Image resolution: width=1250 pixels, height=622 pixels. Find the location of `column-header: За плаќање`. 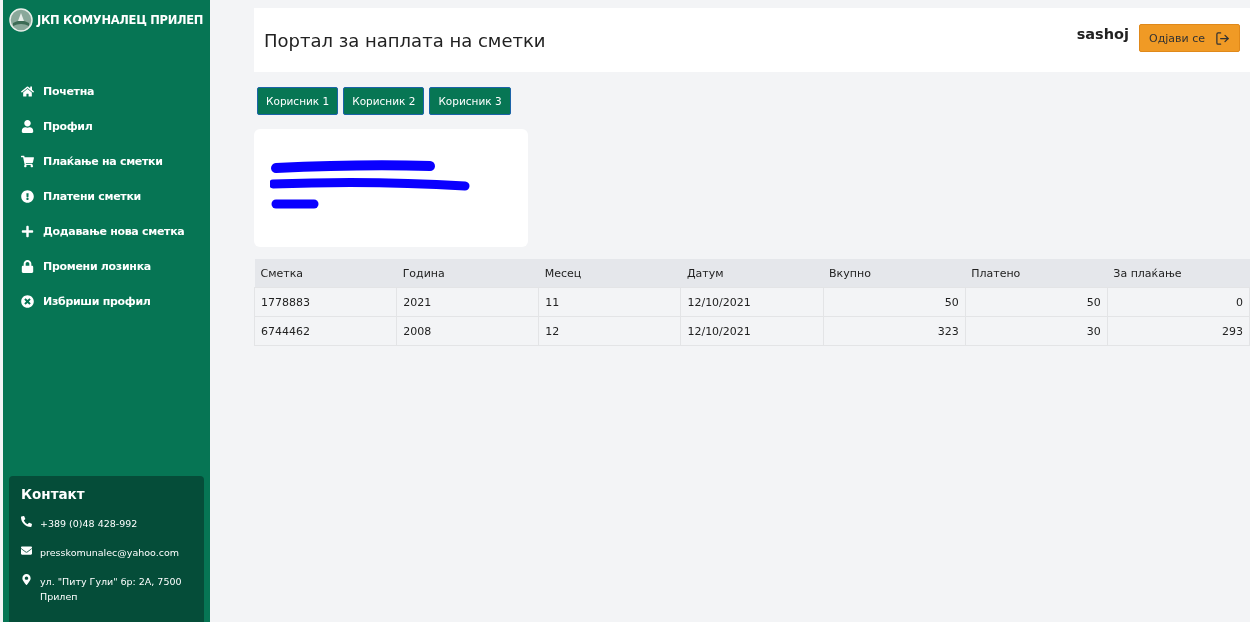

column-header: За плаќање is located at coordinates (1178, 273).